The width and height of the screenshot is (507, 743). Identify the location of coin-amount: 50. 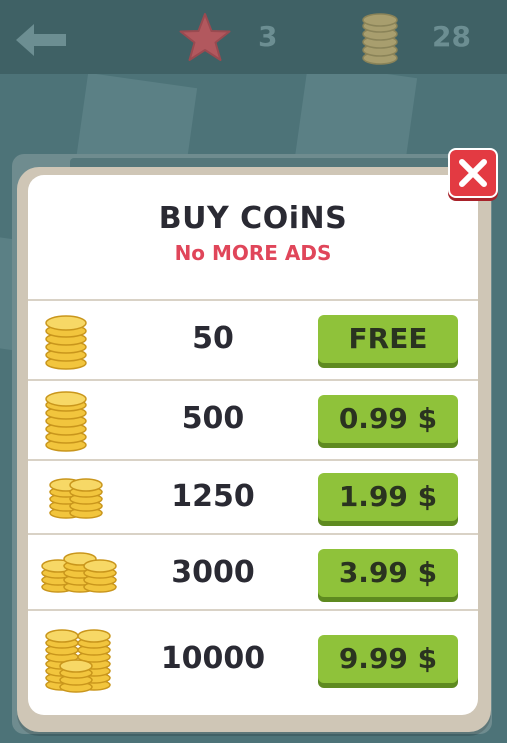
(213, 338).